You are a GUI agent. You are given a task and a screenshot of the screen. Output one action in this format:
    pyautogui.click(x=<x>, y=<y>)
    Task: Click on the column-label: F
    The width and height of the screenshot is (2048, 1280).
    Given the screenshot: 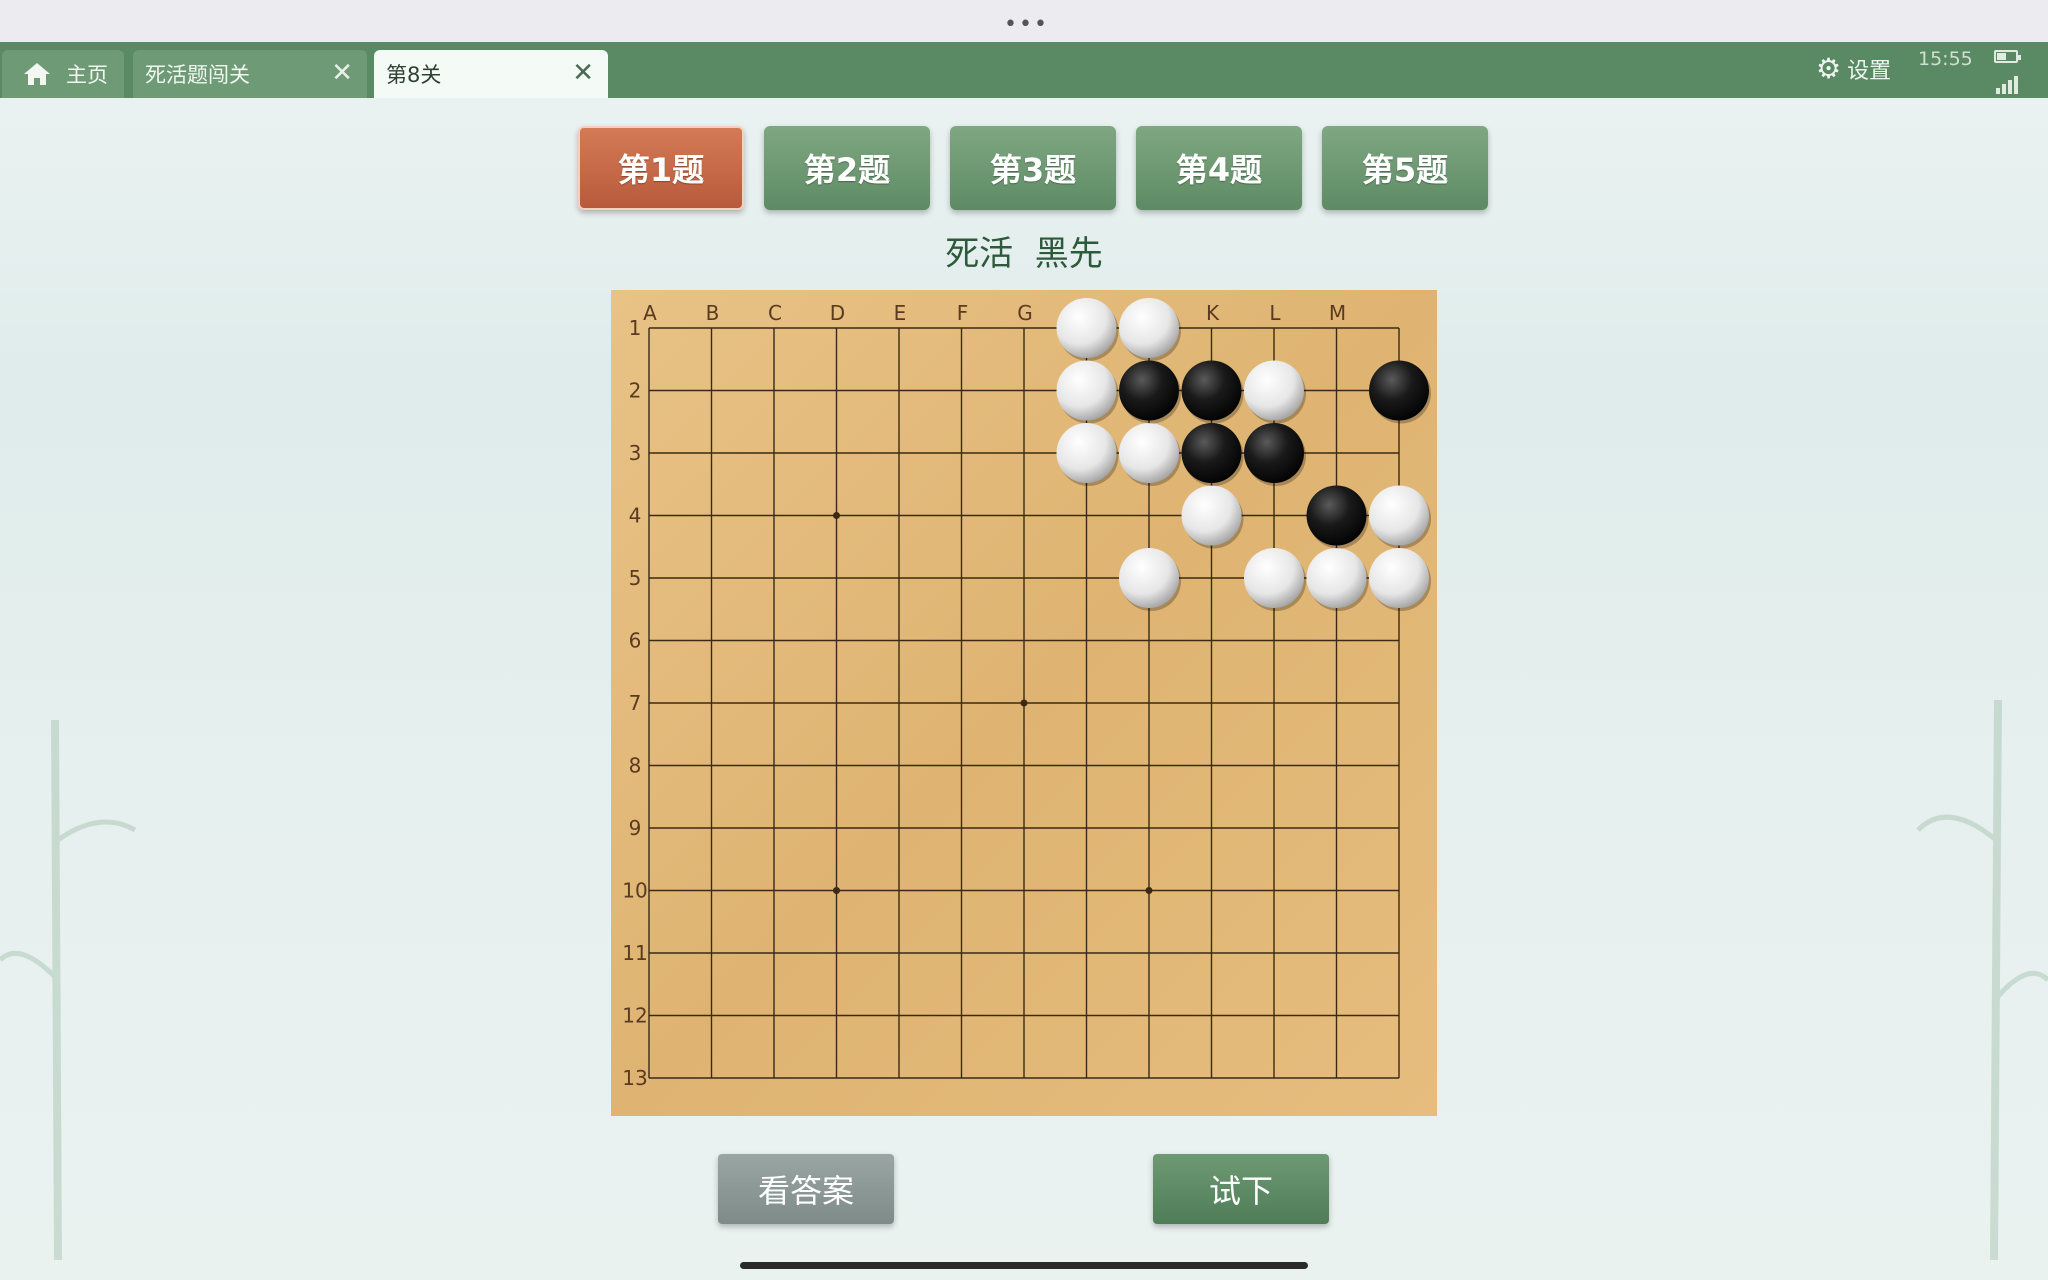 What is the action you would take?
    pyautogui.click(x=963, y=313)
    